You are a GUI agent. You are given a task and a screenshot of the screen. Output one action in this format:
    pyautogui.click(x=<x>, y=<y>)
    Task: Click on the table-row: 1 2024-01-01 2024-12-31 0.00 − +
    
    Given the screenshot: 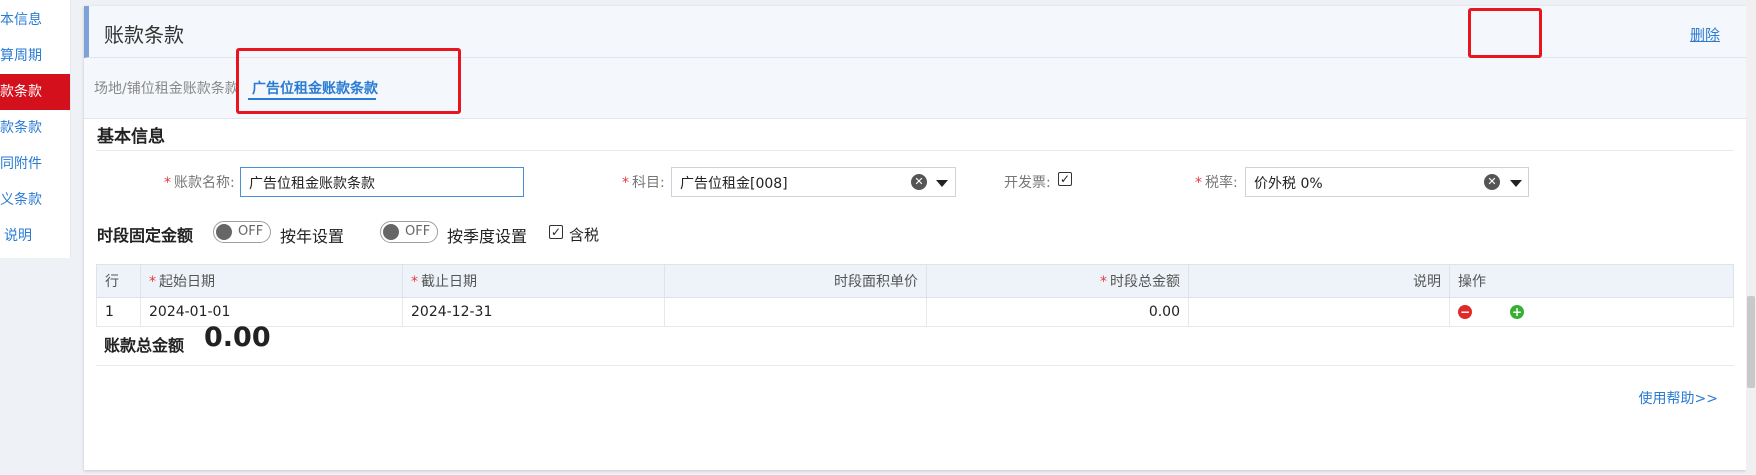 What is the action you would take?
    pyautogui.click(x=915, y=312)
    